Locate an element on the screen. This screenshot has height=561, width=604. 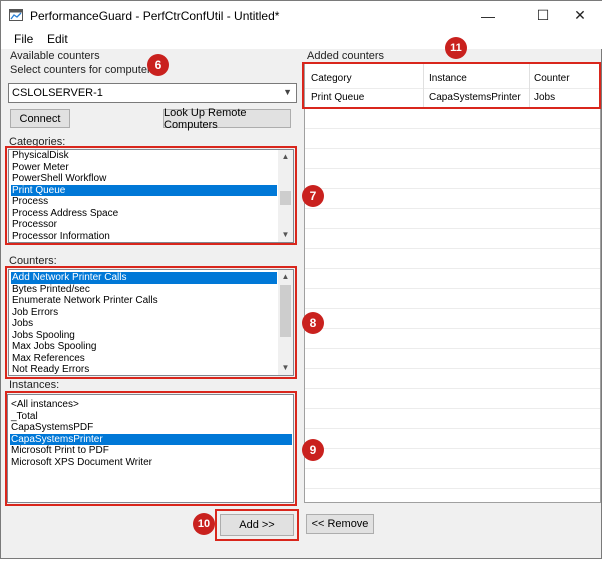
lookup-remote-computers-button: Look Up Remote Computers is located at coordinates (227, 119).